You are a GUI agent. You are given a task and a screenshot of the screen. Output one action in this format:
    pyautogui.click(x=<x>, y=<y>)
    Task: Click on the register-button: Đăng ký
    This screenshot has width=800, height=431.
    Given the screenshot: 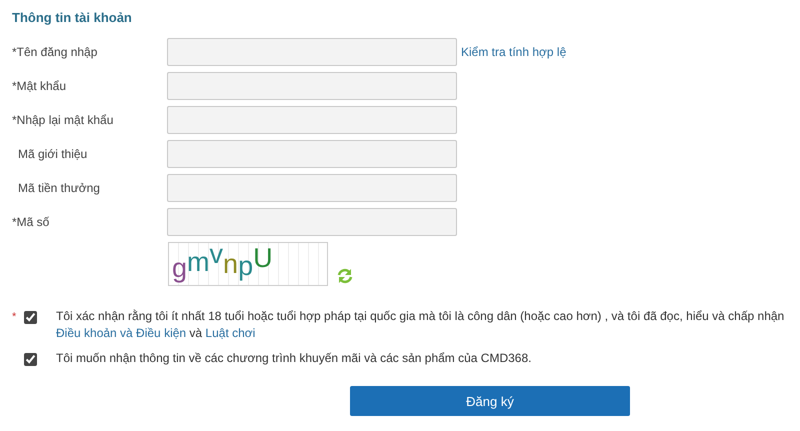 What is the action you would take?
    pyautogui.click(x=490, y=401)
    